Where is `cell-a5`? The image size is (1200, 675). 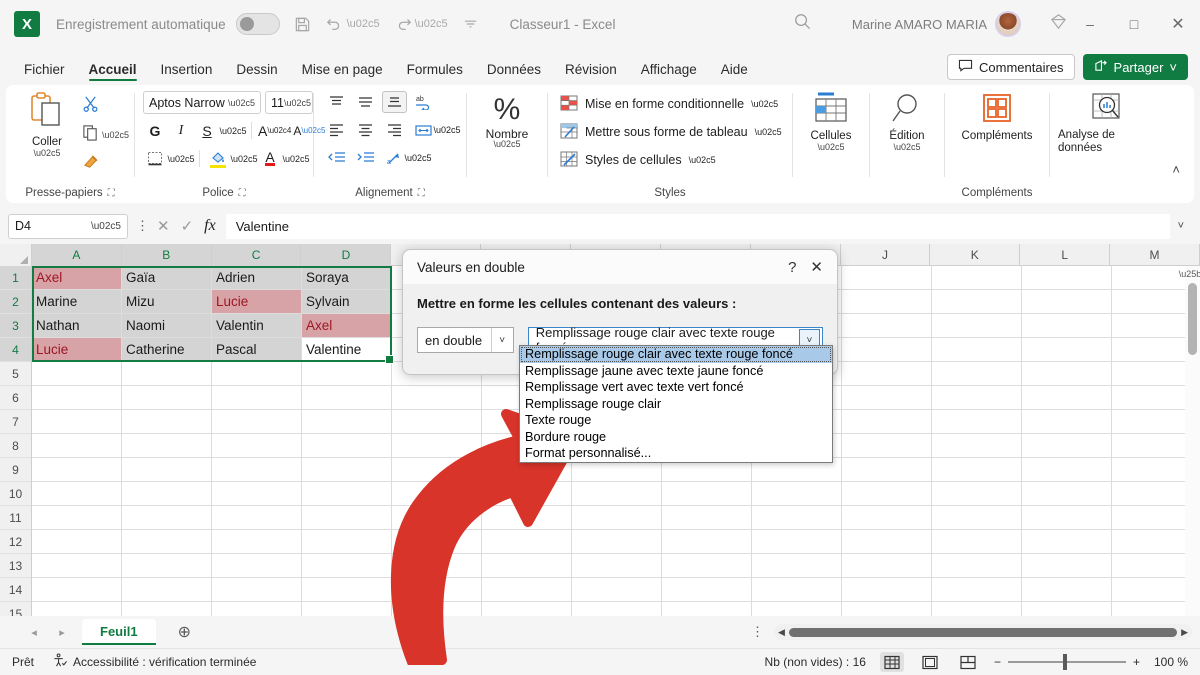
cell-a5 is located at coordinates (77, 374).